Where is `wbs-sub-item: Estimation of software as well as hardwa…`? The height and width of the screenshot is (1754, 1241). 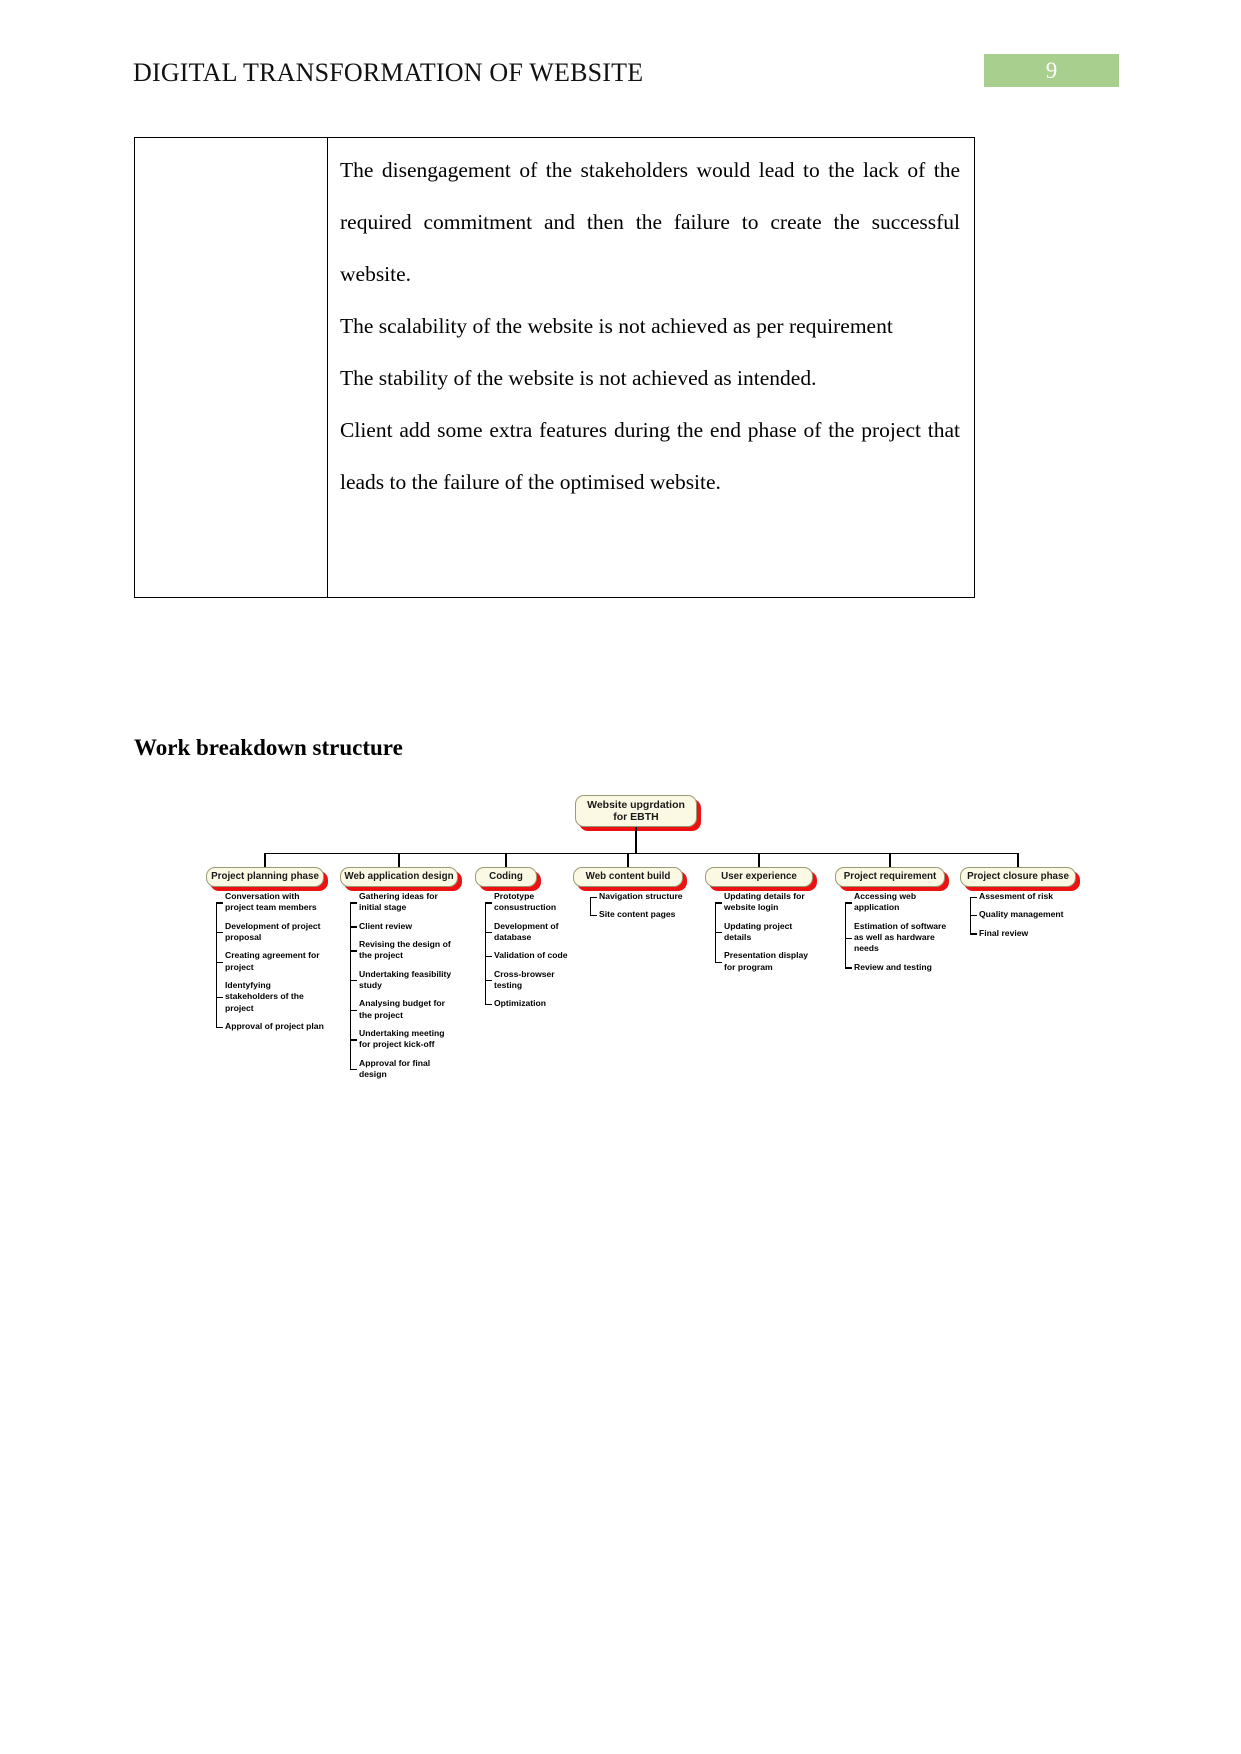 wbs-sub-item: Estimation of software as well as hardwa… is located at coordinates (900, 938).